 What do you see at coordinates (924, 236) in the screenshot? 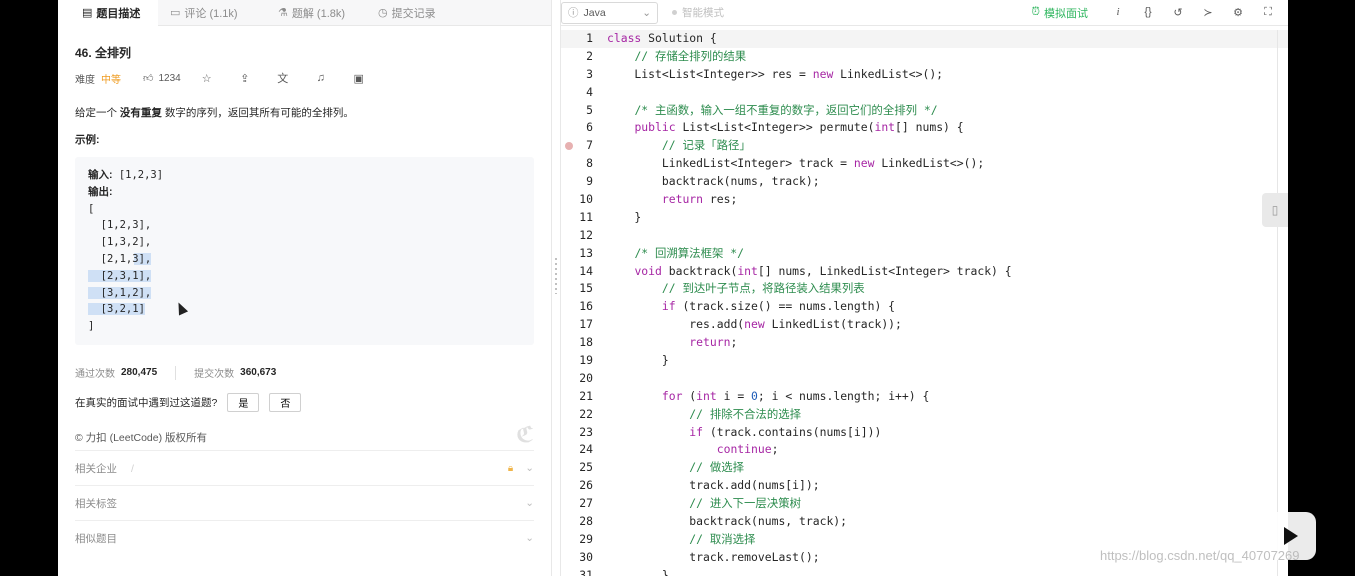
I see `code-line: 12` at bounding box center [924, 236].